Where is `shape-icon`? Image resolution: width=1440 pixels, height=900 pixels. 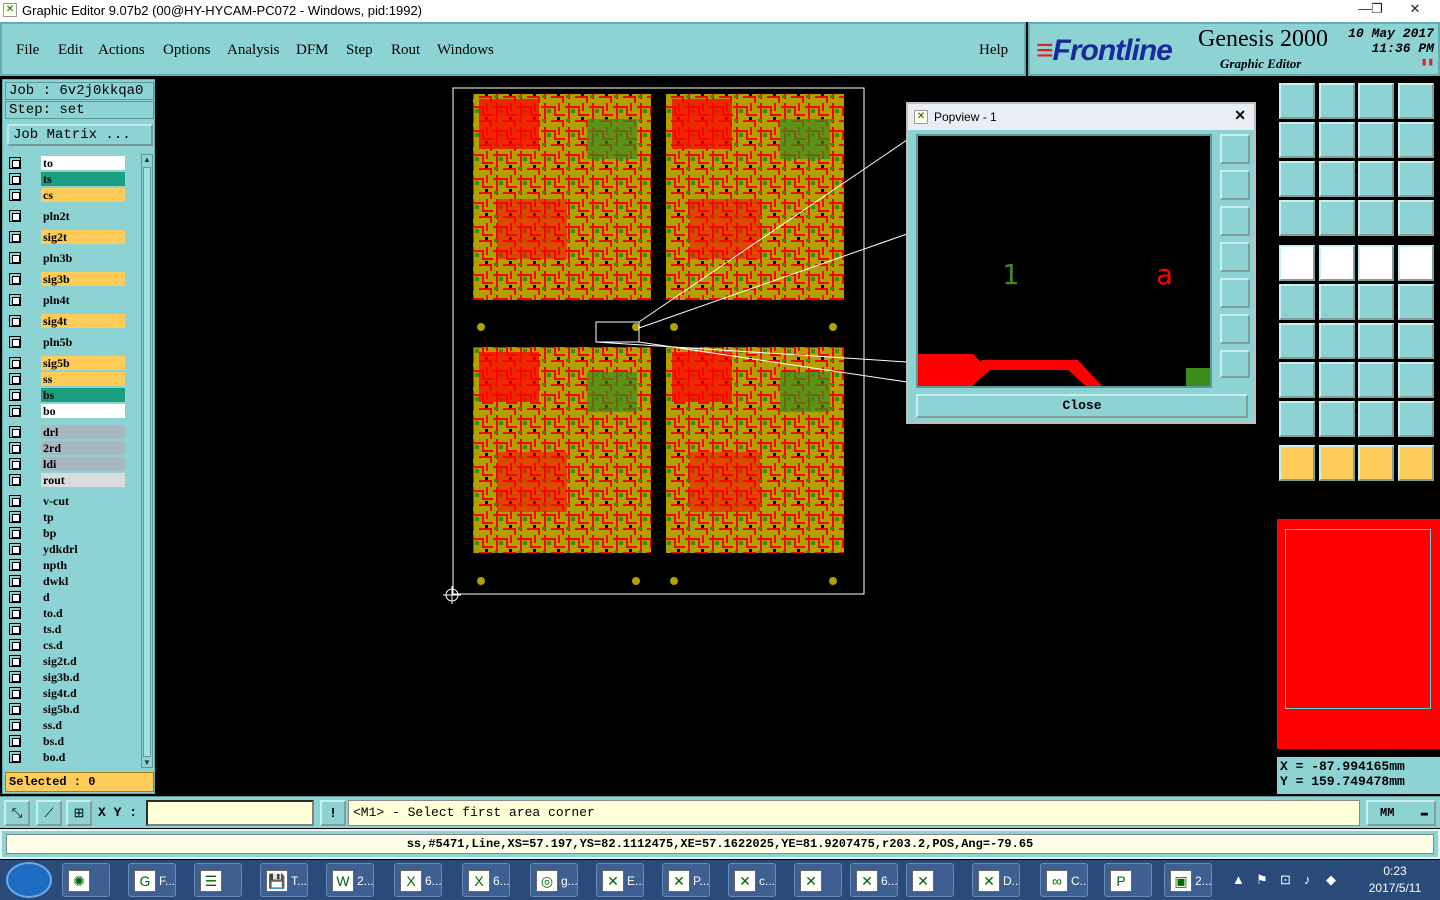 shape-icon is located at coordinates (1416, 380).